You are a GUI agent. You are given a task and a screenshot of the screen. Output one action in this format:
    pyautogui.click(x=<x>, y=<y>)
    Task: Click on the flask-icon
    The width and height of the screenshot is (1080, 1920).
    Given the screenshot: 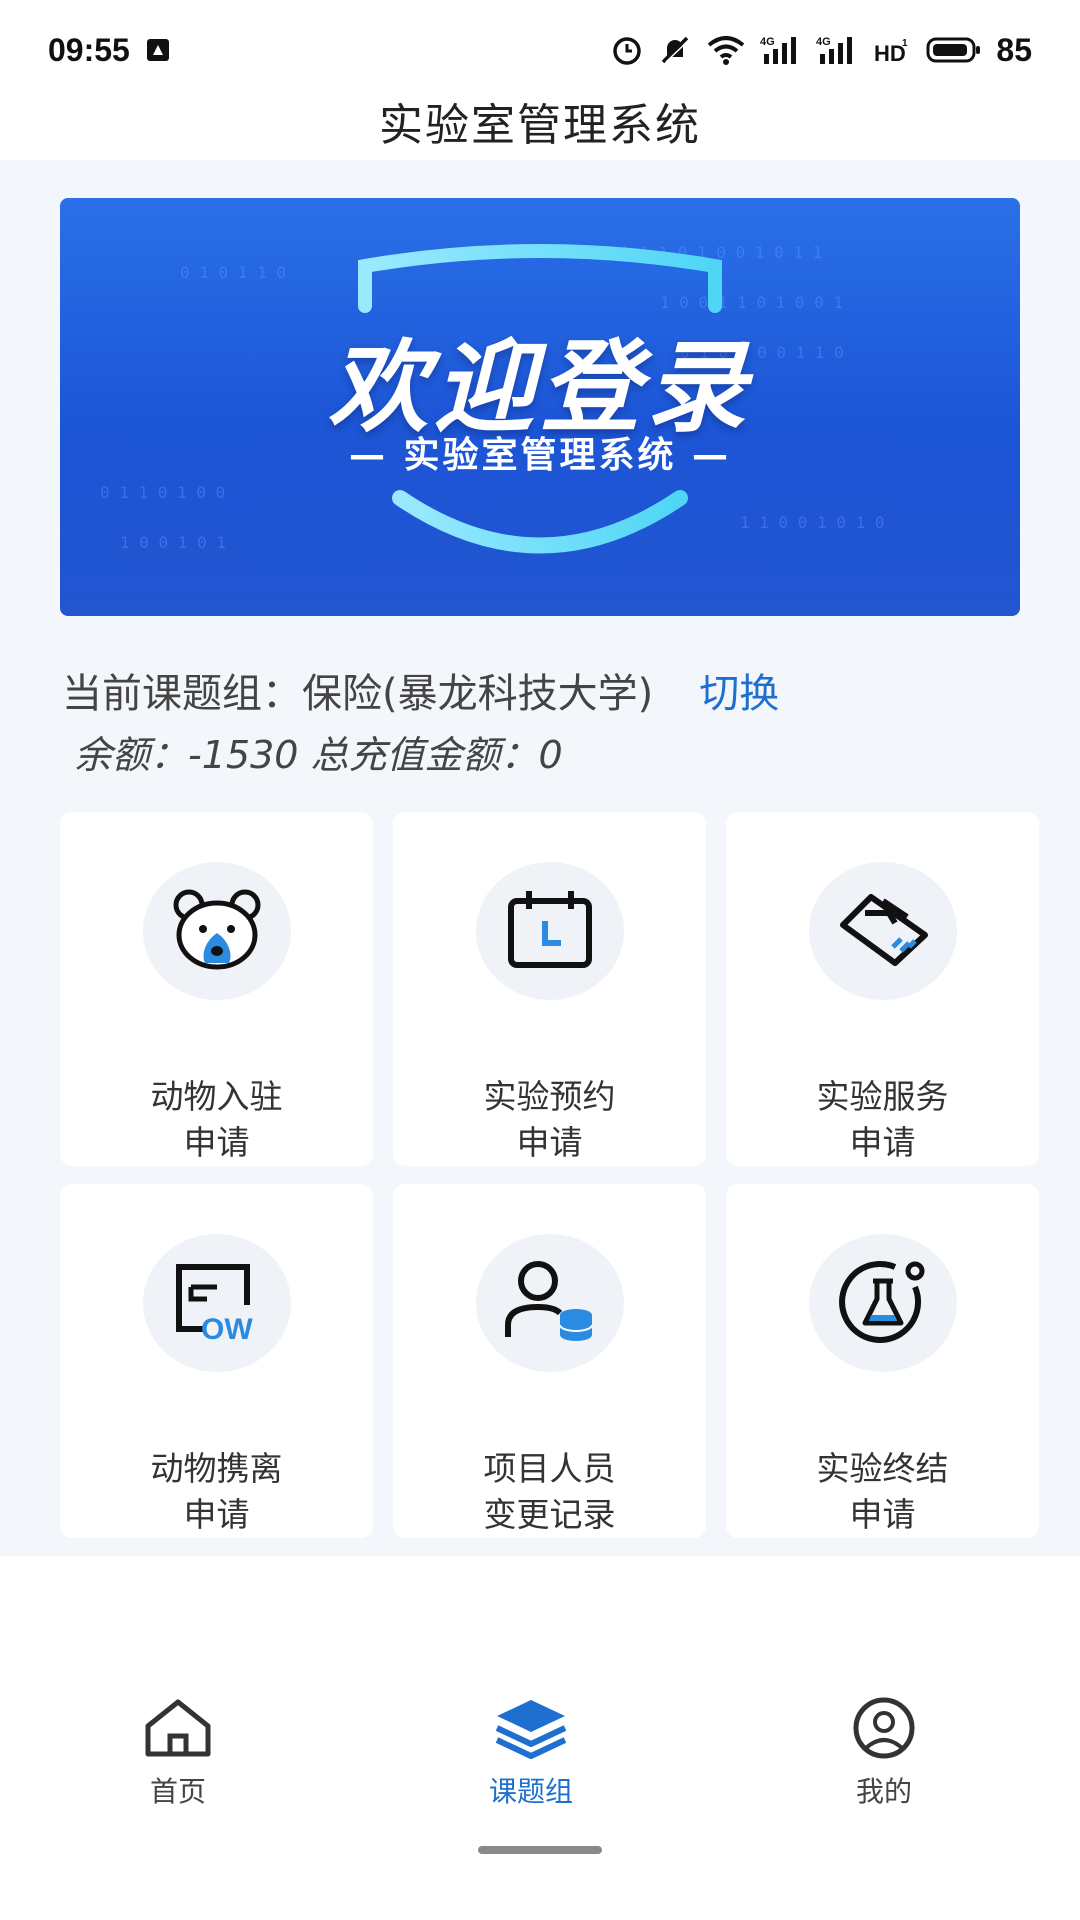 What is the action you would take?
    pyautogui.click(x=883, y=1303)
    